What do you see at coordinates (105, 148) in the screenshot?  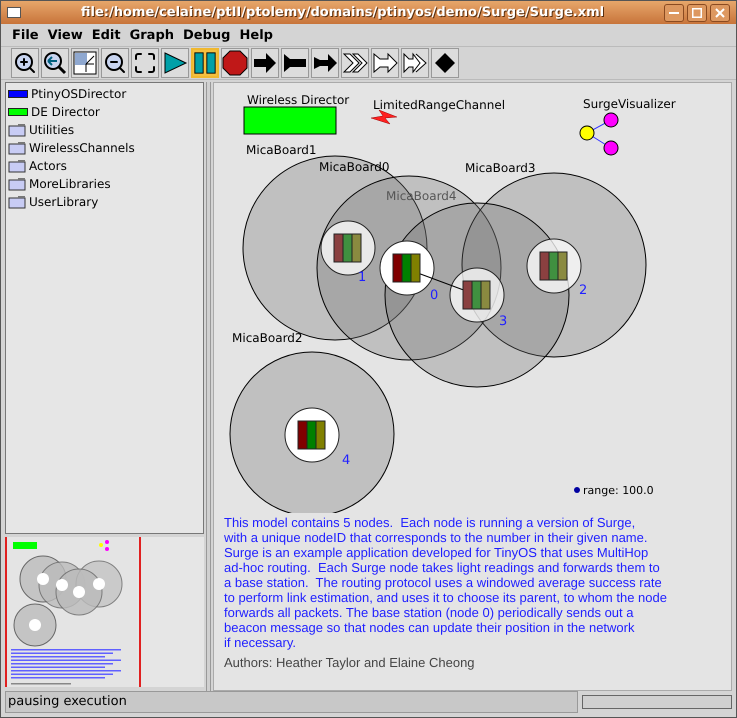 I see `tree-item: WirelessChannels` at bounding box center [105, 148].